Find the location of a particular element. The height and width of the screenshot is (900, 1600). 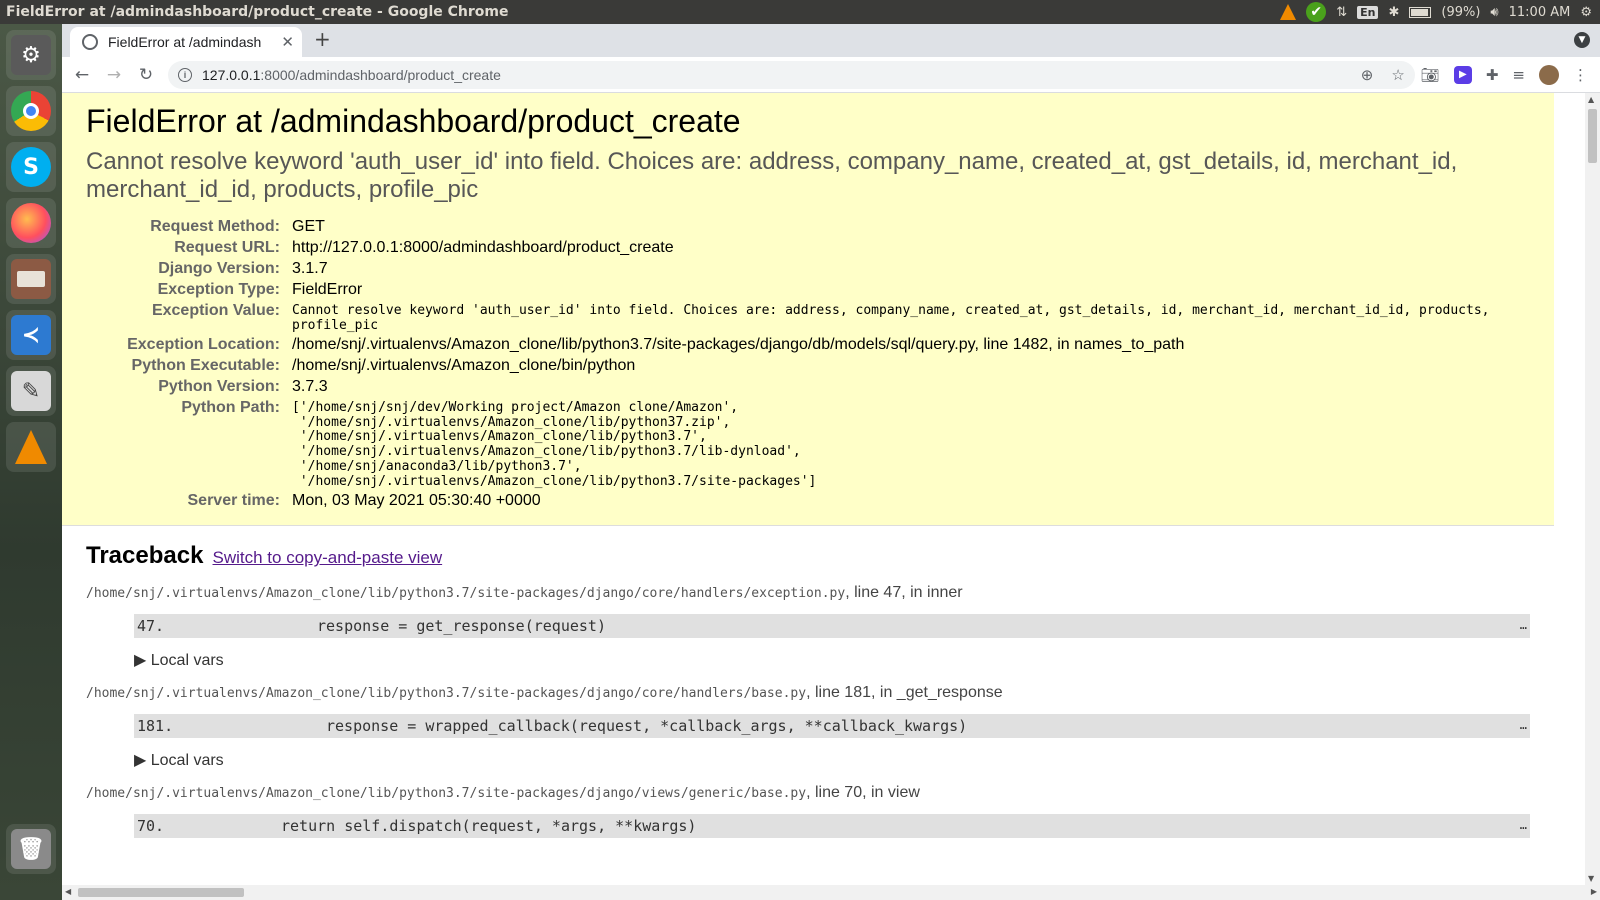

menu-kebab-icon: ⋮ is located at coordinates (1580, 75).